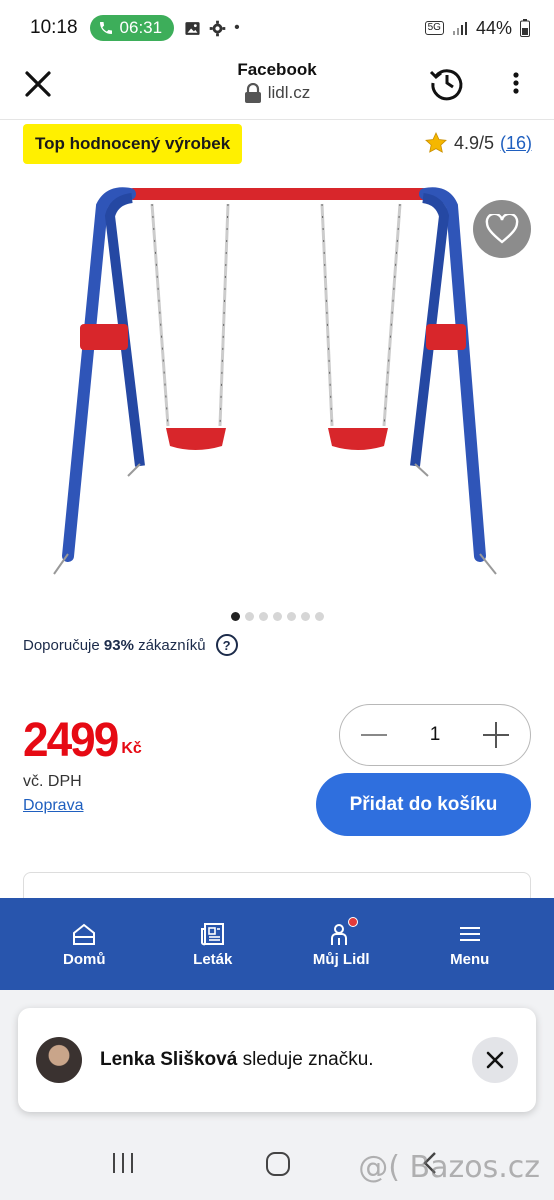 Image resolution: width=554 pixels, height=1200 pixels. I want to click on more-notifications-icon: •, so click(237, 27).